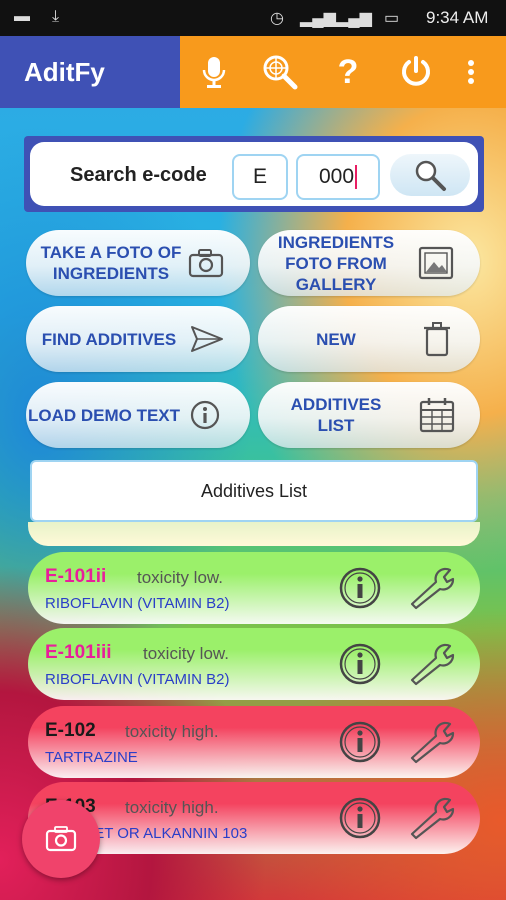 The width and height of the screenshot is (506, 900). What do you see at coordinates (436, 263) in the screenshot?
I see `gallery-image-icon` at bounding box center [436, 263].